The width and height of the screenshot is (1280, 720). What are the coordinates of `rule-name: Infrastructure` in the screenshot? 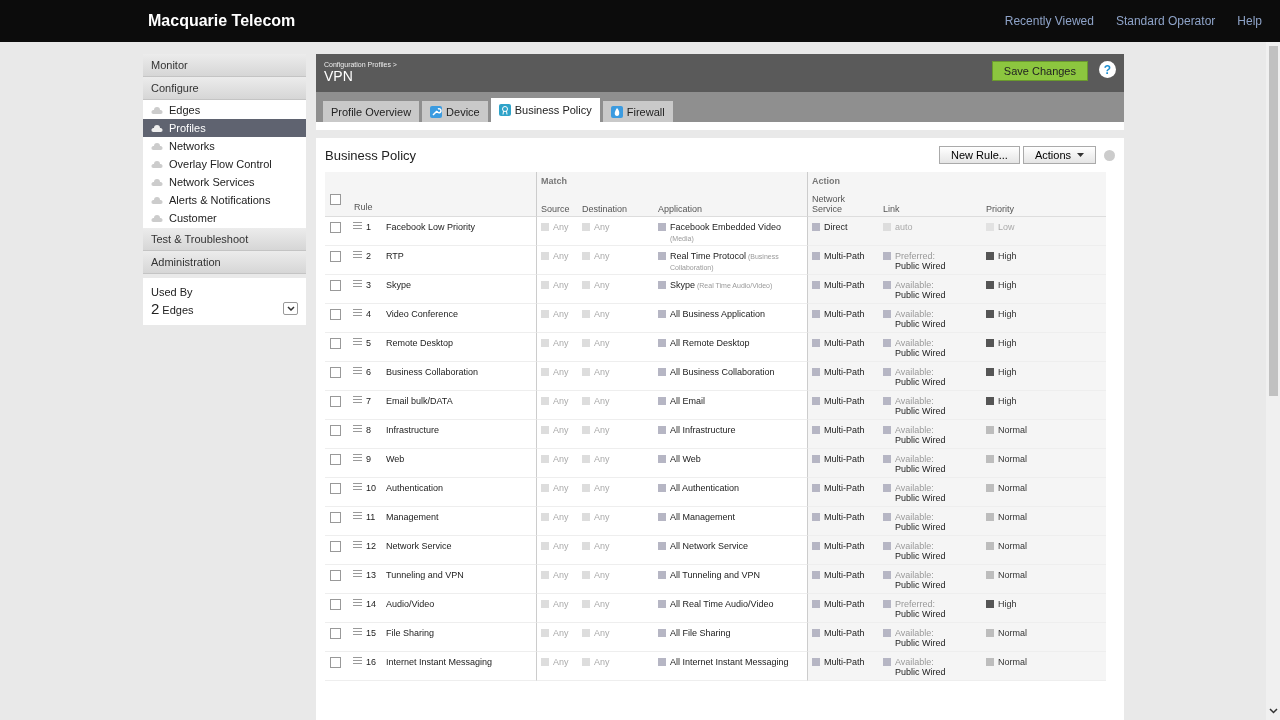 It's located at (413, 430).